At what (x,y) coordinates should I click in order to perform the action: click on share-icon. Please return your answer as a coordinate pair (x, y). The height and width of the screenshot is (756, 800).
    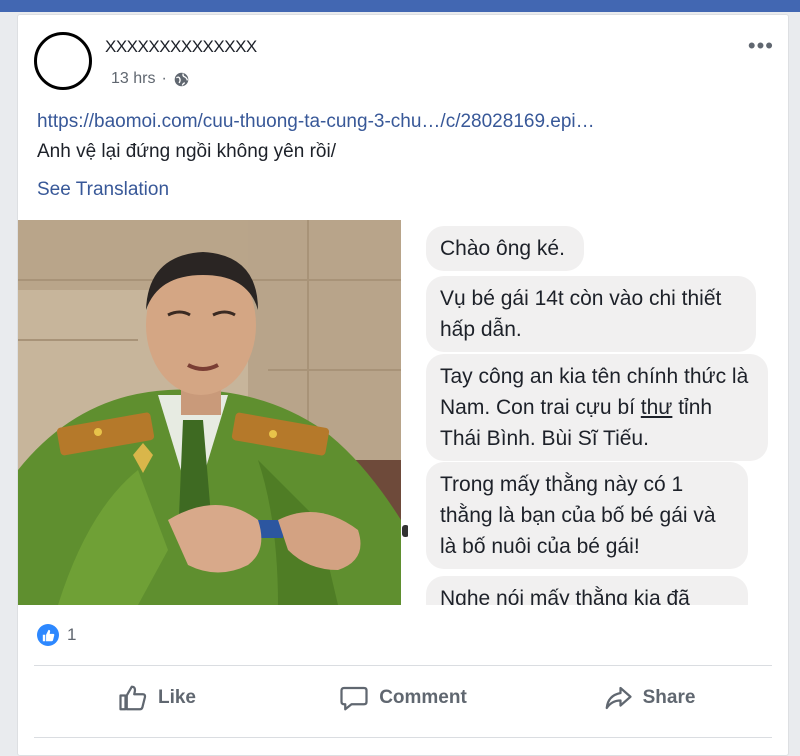
    Looking at the image, I should click on (618, 698).